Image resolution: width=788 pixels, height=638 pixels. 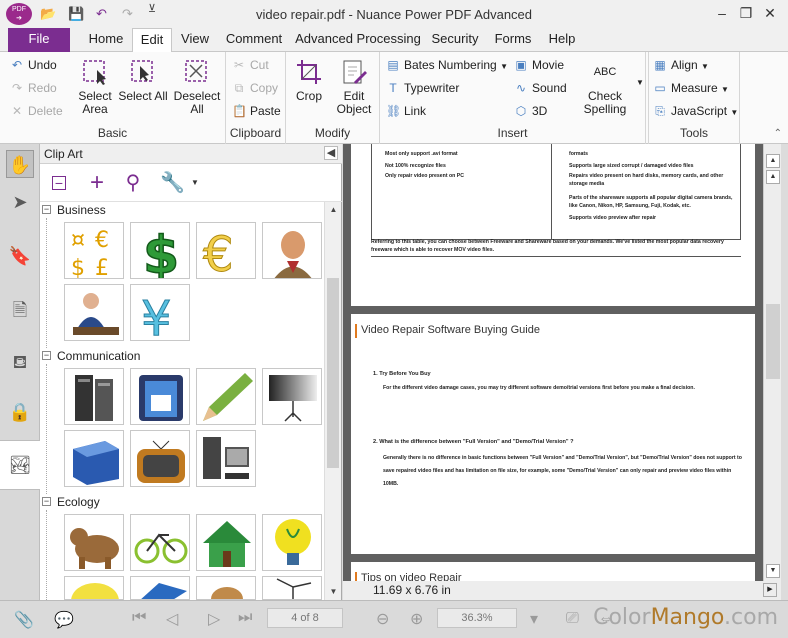 What do you see at coordinates (778, 133) in the screenshot?
I see `collapse-ribbon-icon: ⌃` at bounding box center [778, 133].